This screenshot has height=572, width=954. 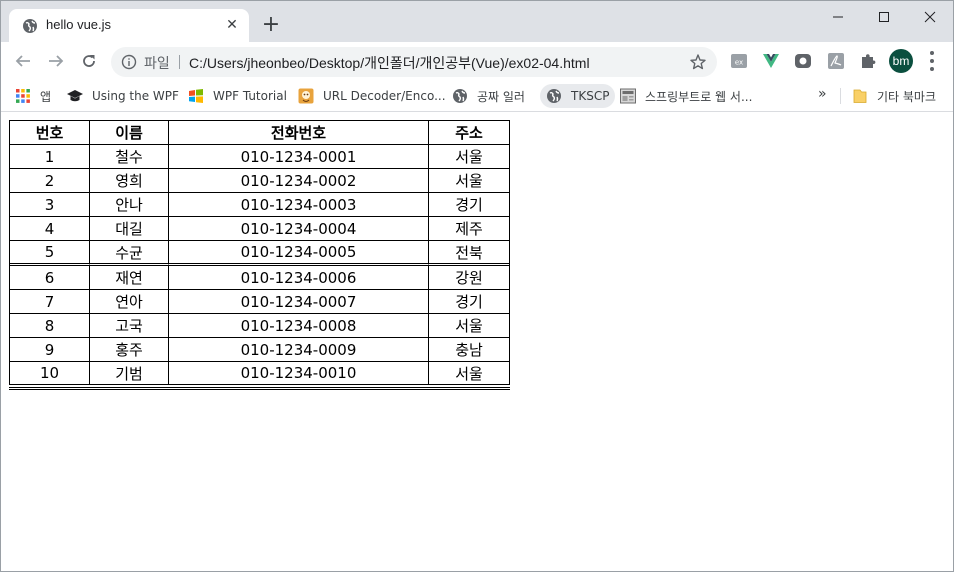 I want to click on header-phone: 전화번호, so click(x=299, y=133).